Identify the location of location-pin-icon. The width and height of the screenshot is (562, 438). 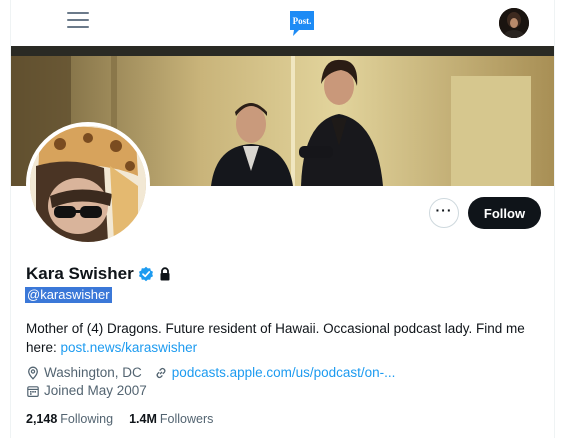
(33, 373).